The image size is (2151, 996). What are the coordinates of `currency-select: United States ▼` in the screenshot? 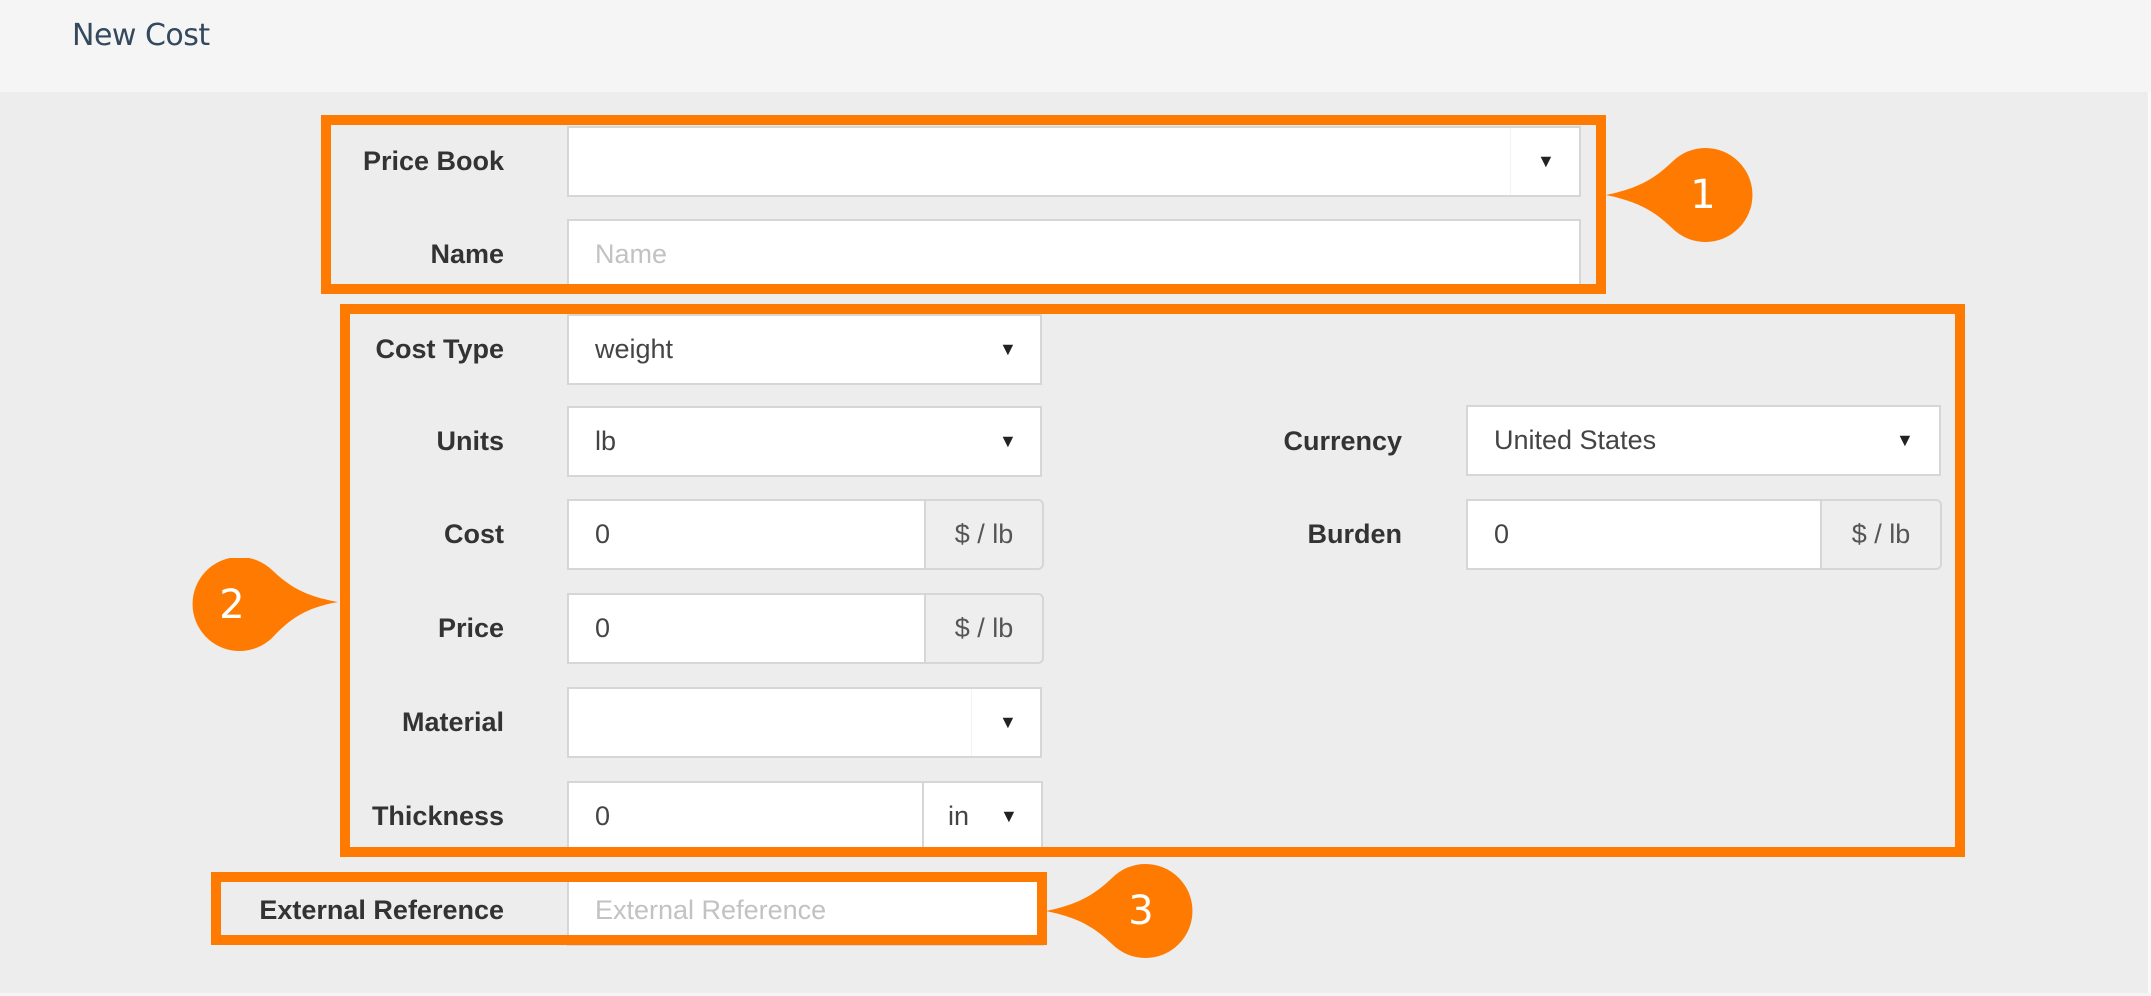 It's located at (1703, 440).